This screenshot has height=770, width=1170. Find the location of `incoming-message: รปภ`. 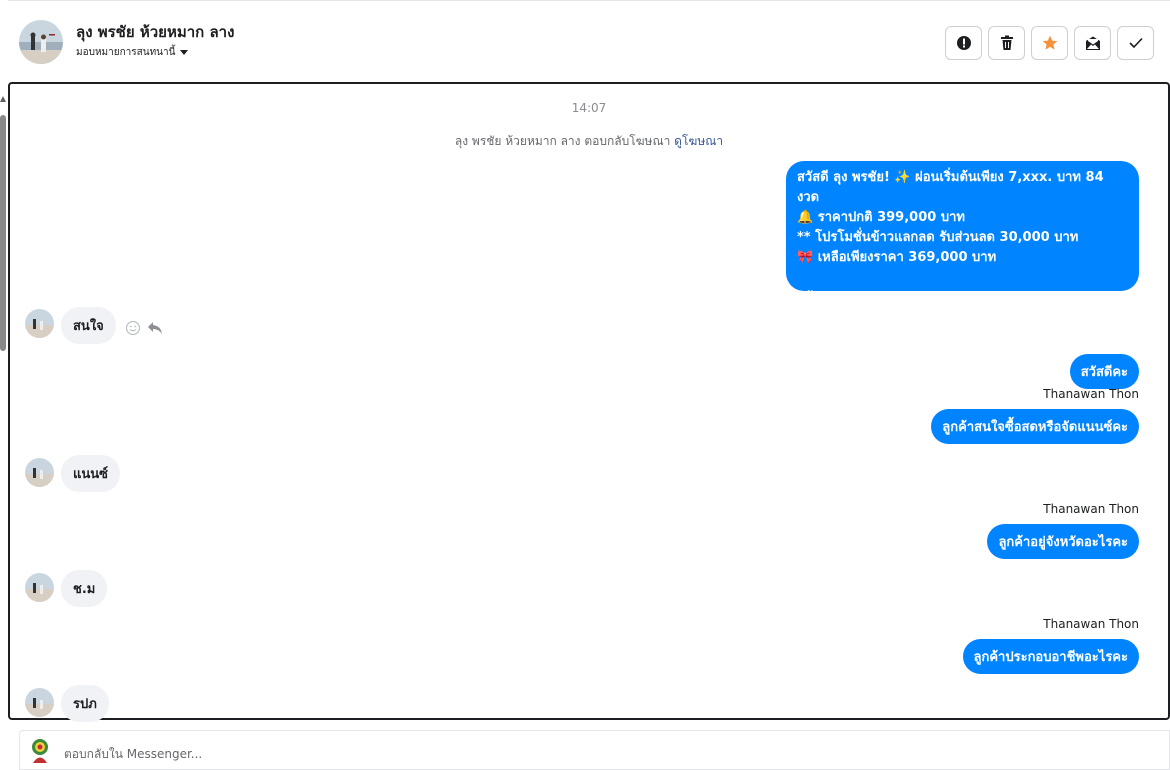

incoming-message: รปภ is located at coordinates (85, 703).